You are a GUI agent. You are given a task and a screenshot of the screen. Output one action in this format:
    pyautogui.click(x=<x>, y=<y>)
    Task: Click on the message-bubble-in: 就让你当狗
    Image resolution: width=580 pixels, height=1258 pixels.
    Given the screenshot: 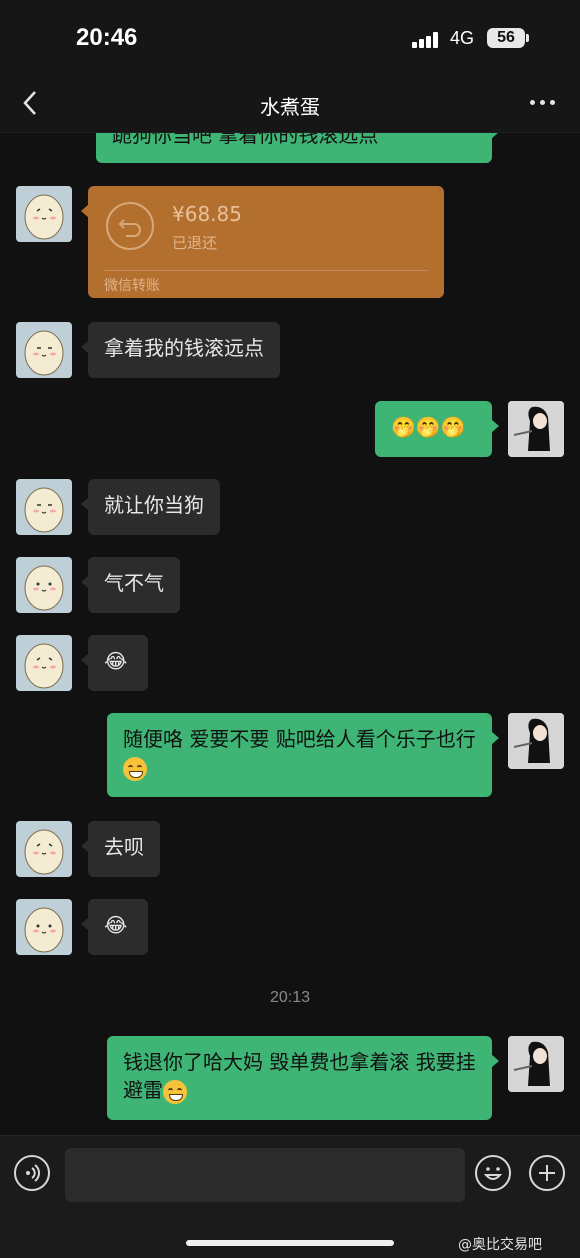 What is the action you would take?
    pyautogui.click(x=150, y=507)
    